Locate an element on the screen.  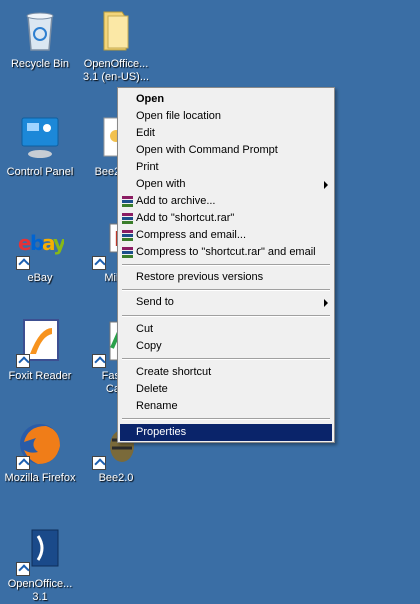
desktop-icon-label: Bee2.0 is located at coordinates (116, 478).